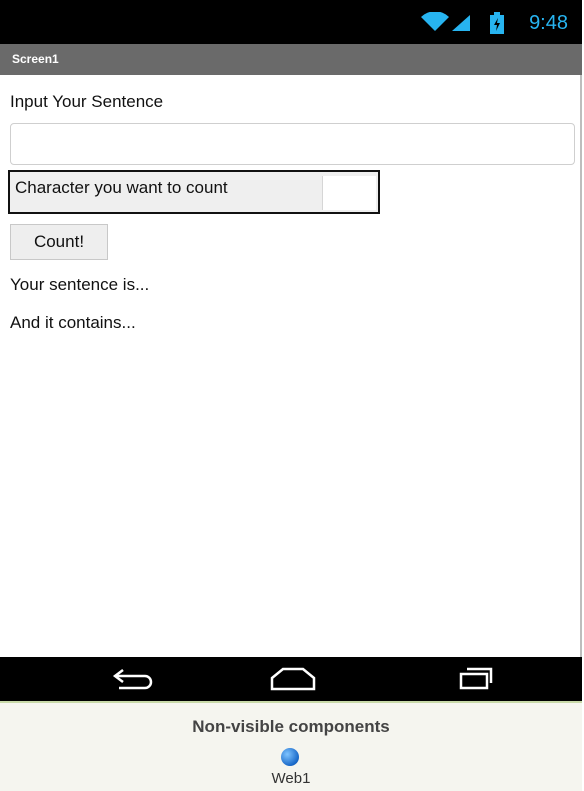  What do you see at coordinates (548, 23) in the screenshot?
I see `clock: 9:48` at bounding box center [548, 23].